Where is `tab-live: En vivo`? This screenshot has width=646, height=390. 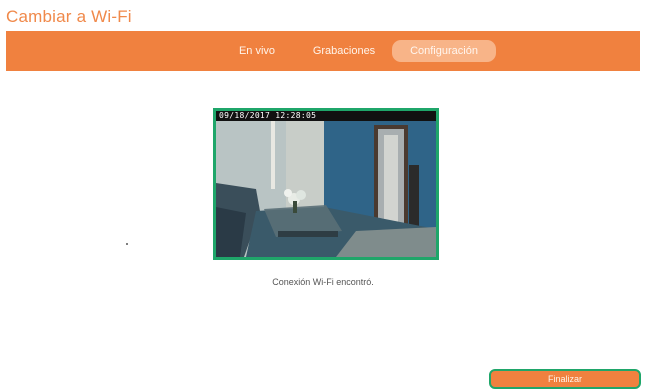 tab-live: En vivo is located at coordinates (257, 51).